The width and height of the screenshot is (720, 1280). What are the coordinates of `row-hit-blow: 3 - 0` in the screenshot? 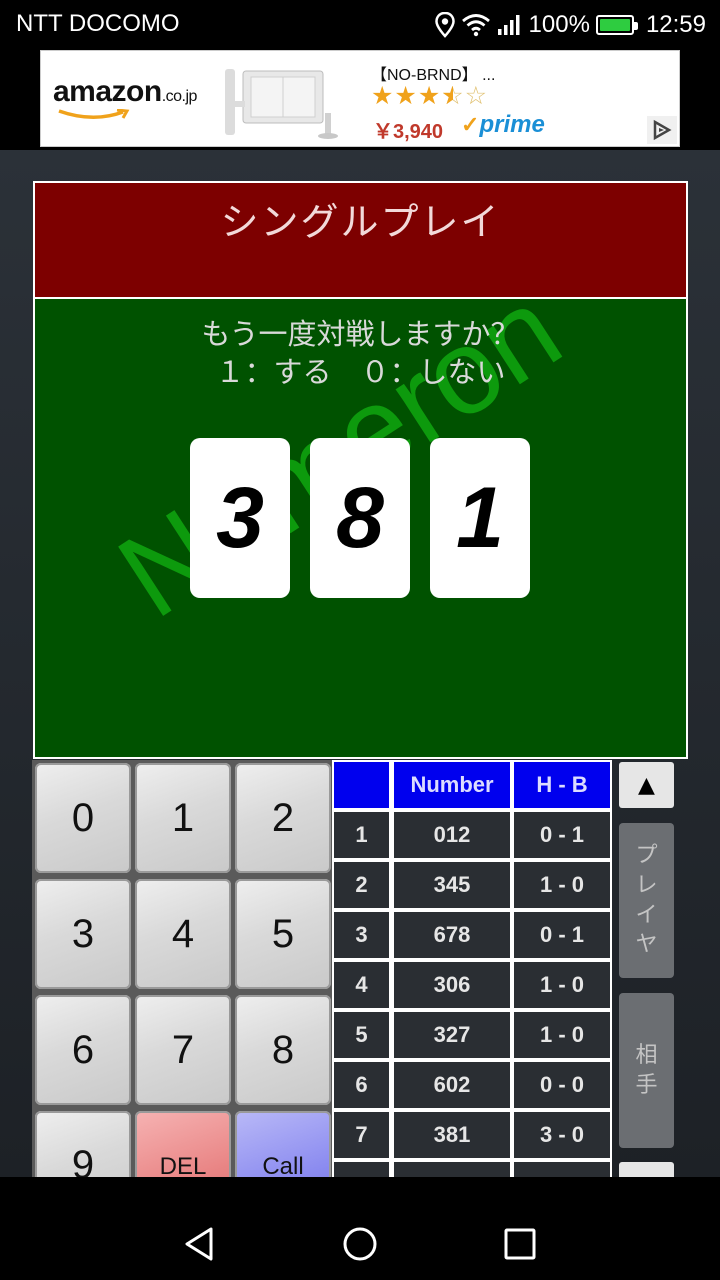 It's located at (562, 1135).